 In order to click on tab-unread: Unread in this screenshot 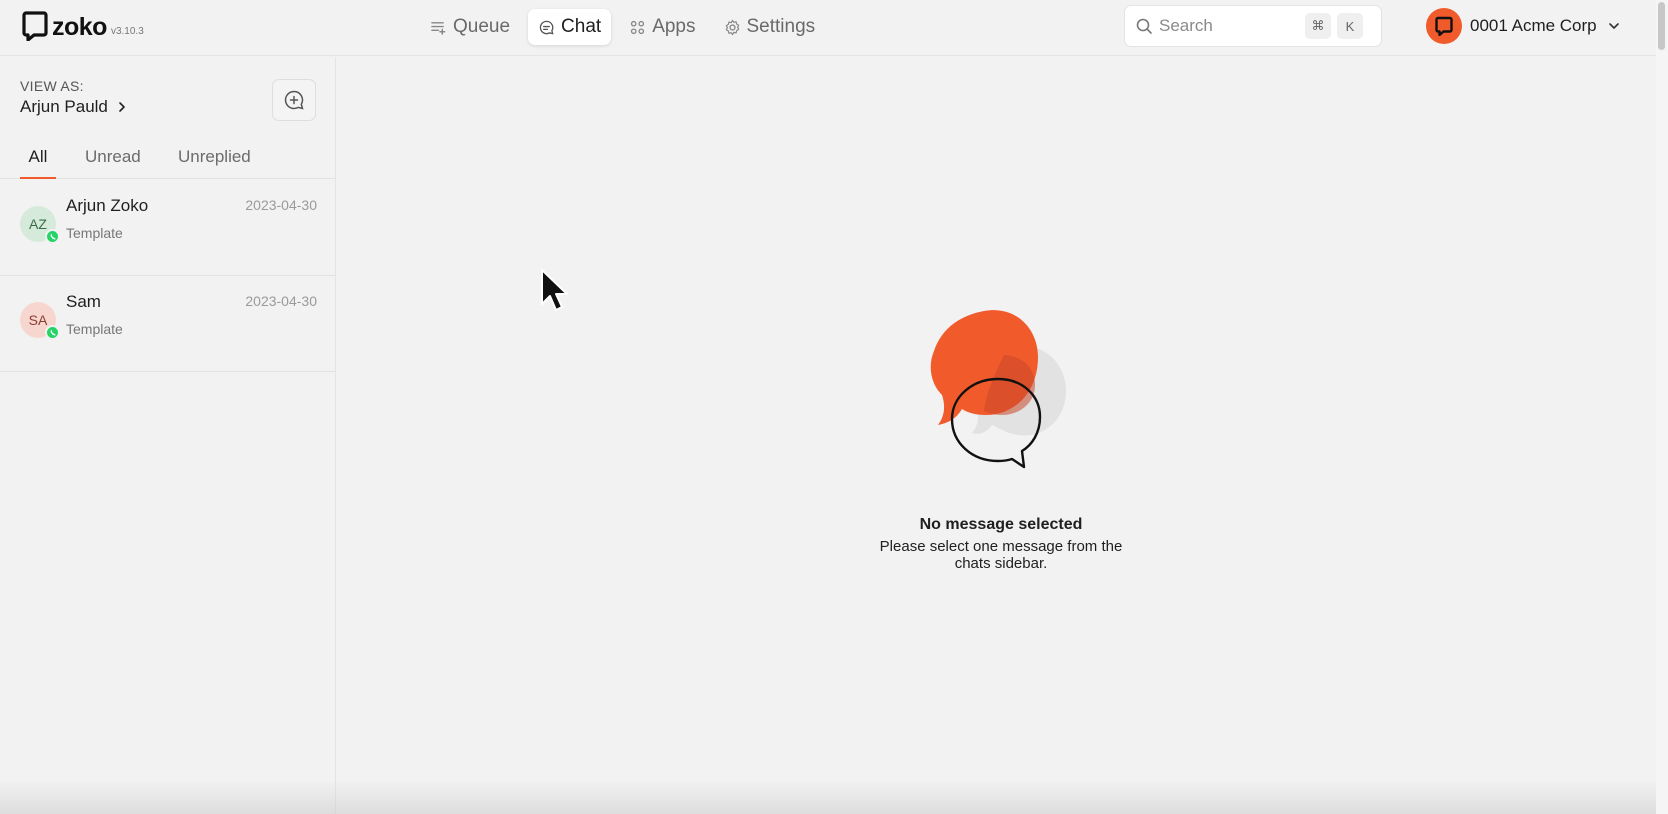, I will do `click(113, 162)`.